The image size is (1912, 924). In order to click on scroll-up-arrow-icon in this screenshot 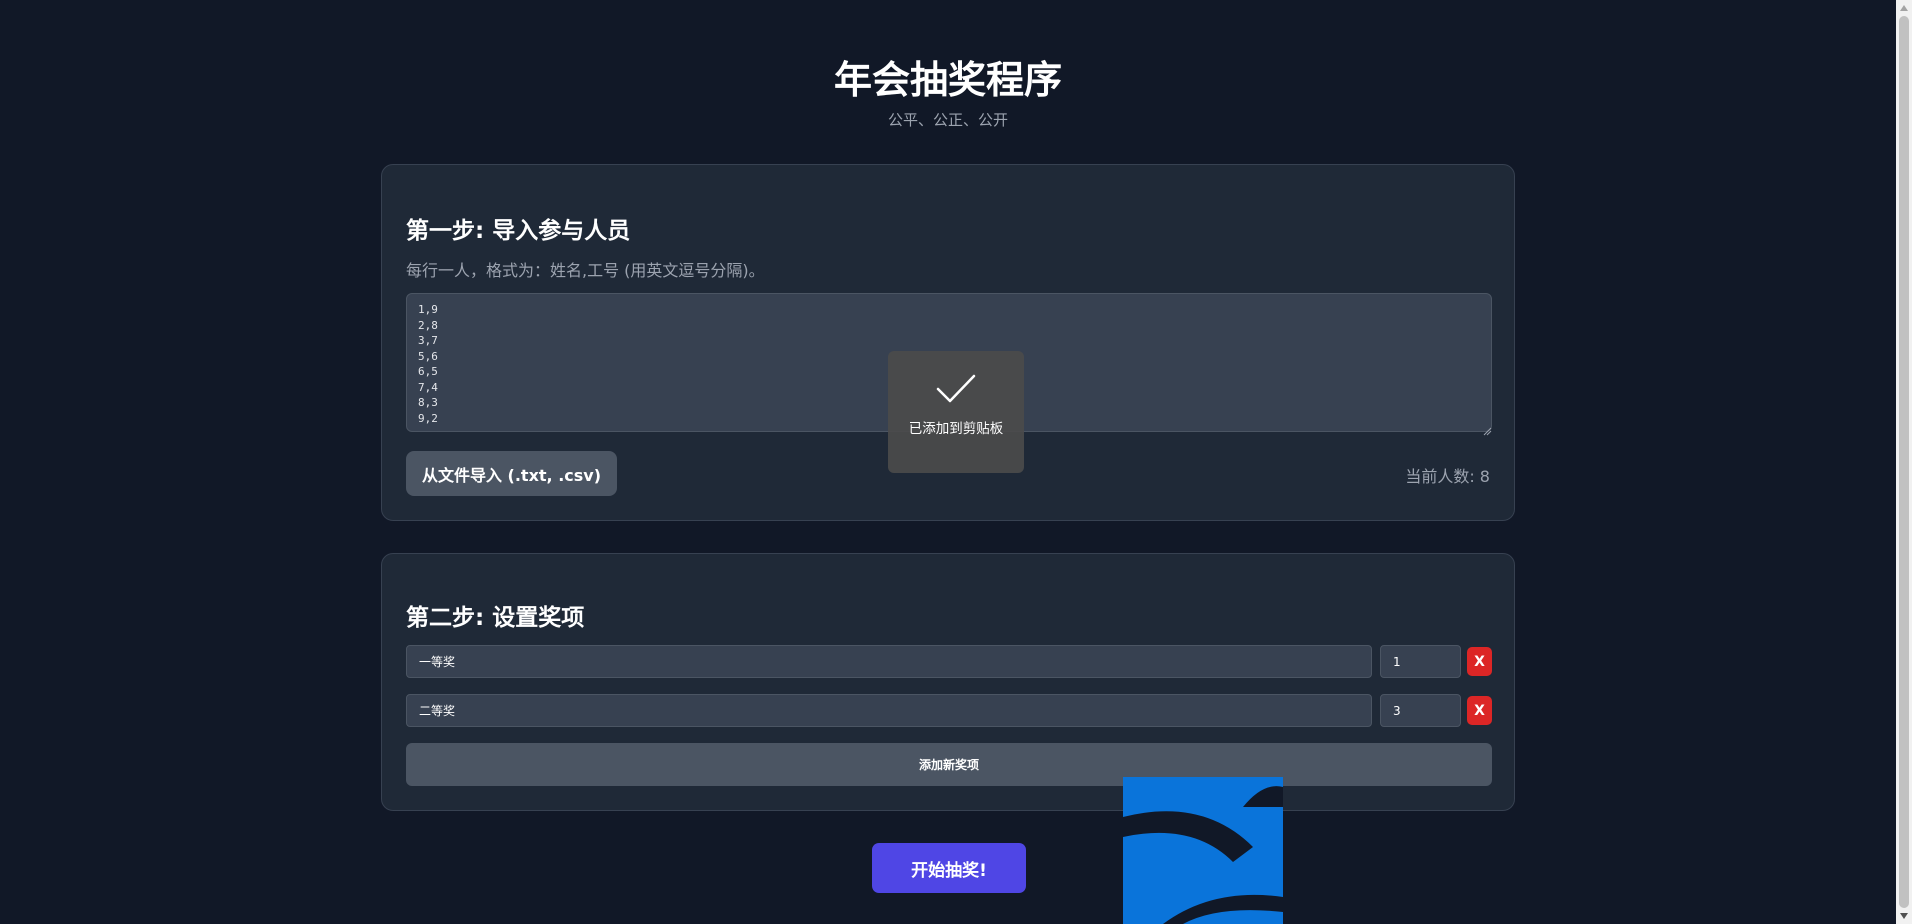, I will do `click(1904, 8)`.